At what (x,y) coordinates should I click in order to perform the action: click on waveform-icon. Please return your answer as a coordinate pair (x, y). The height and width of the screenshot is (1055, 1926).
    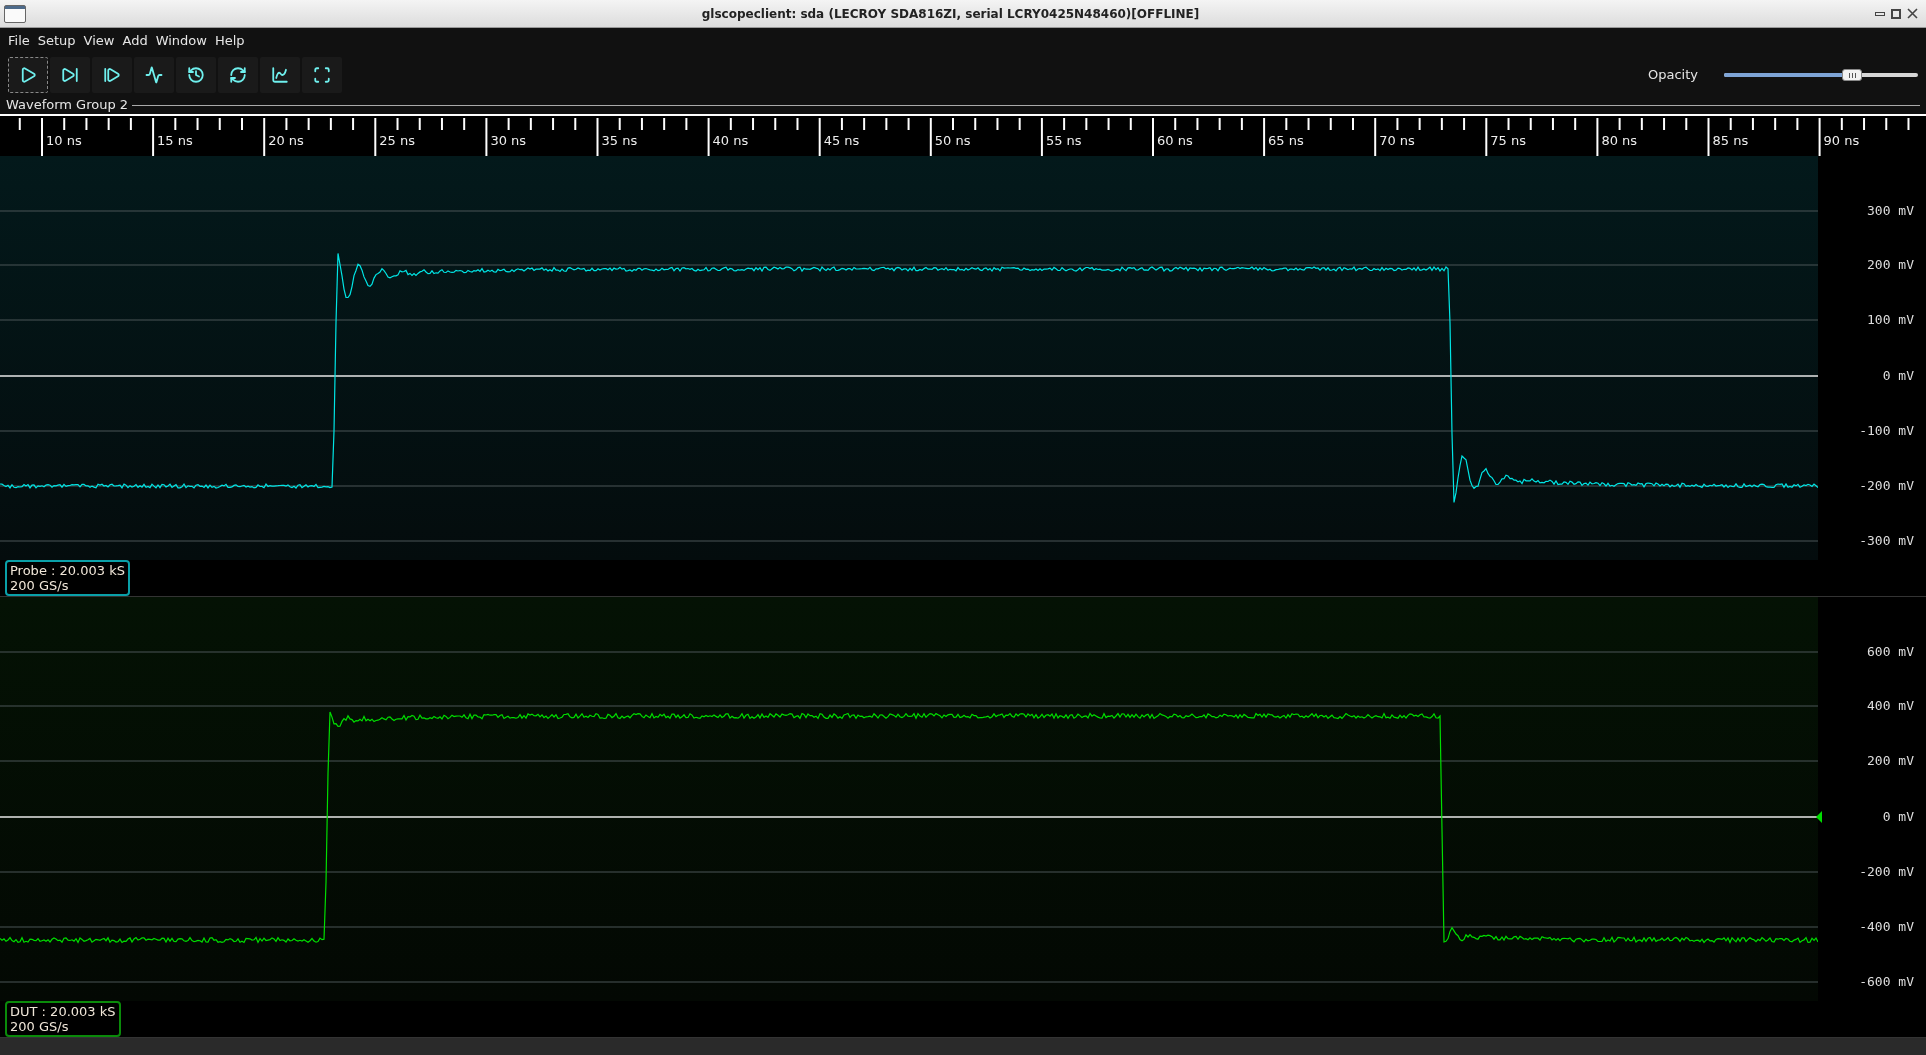
    Looking at the image, I should click on (154, 75).